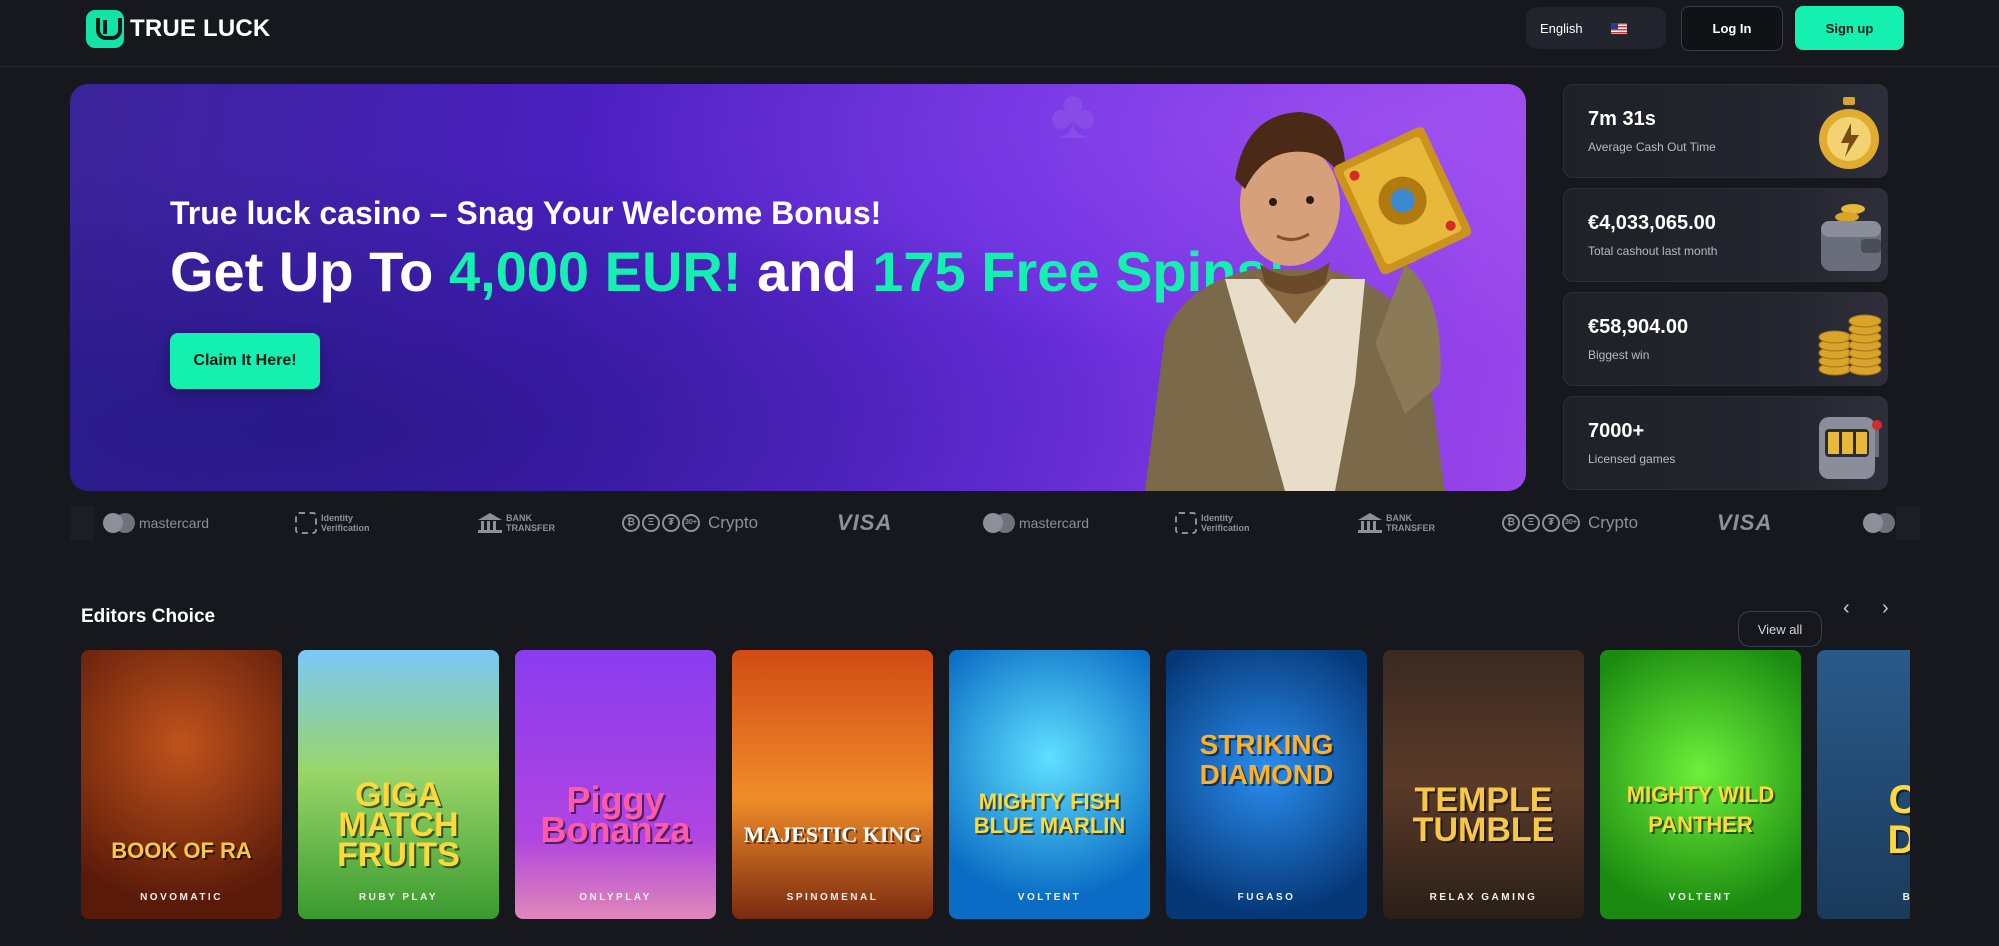 The height and width of the screenshot is (946, 1999). Describe the element at coordinates (1049, 813) in the screenshot. I see `game-title: MIGHTY FISH BLUE MARLIN` at that location.